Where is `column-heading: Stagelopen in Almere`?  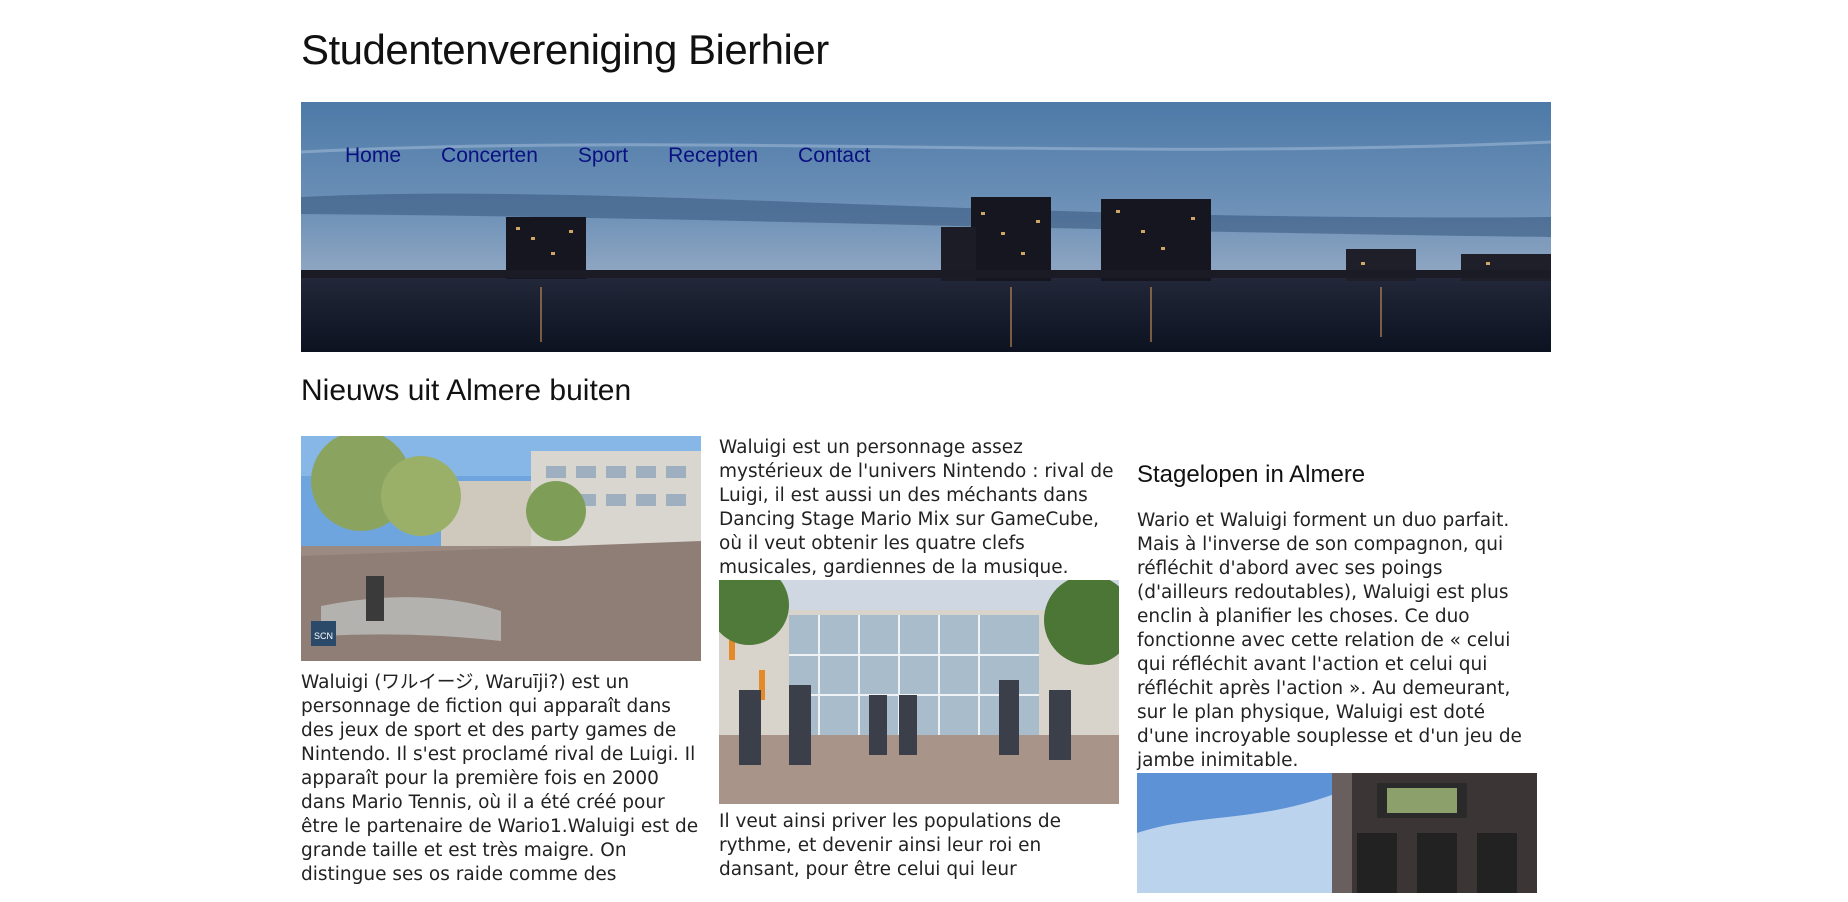
column-heading: Stagelopen in Almere is located at coordinates (1251, 474).